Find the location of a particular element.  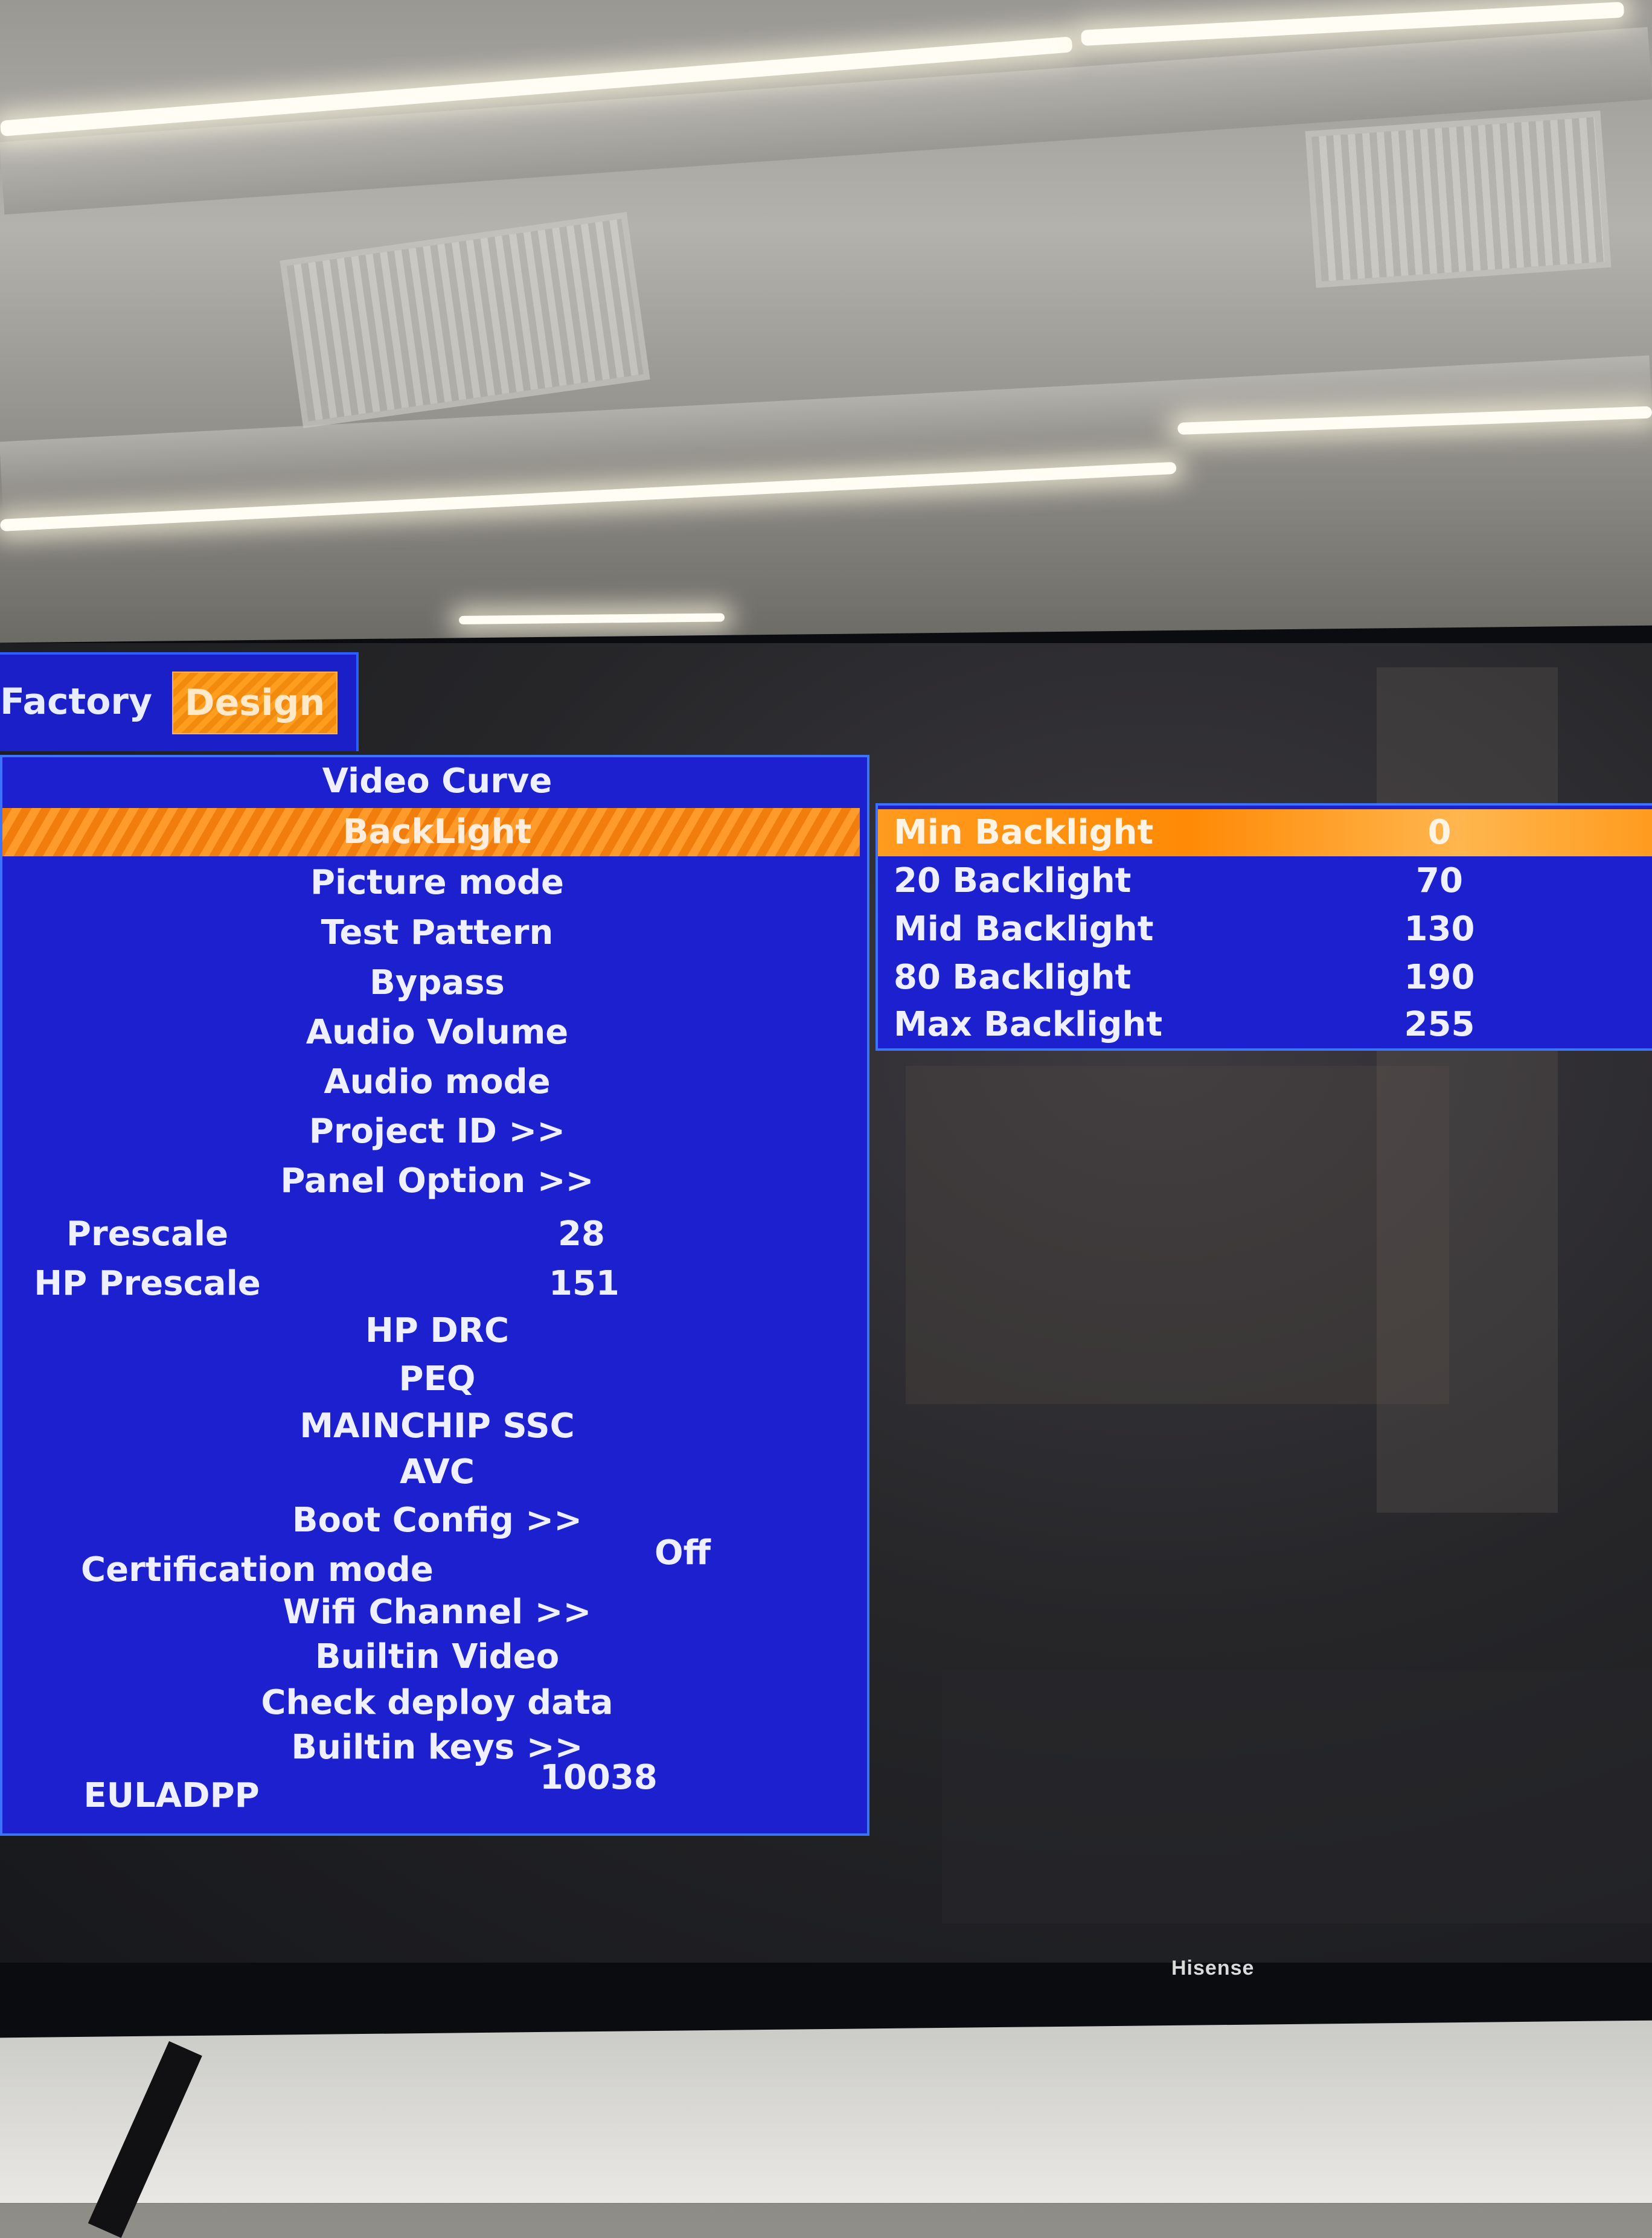

menu-item-audio-mode: Audio mode is located at coordinates (437, 1082).